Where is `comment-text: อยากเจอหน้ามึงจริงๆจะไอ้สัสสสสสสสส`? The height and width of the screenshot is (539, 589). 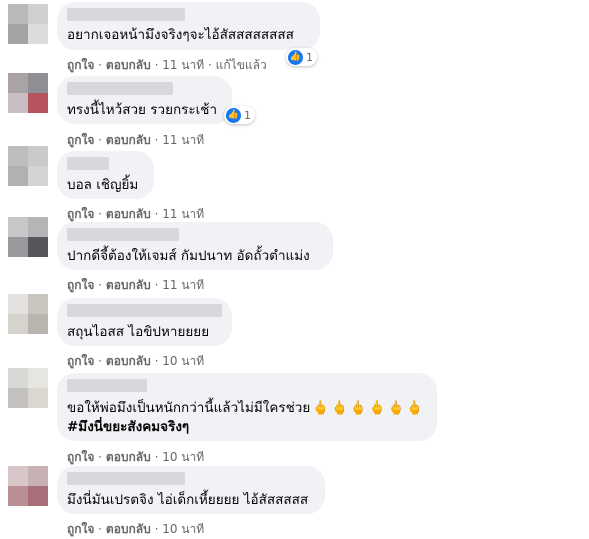
comment-text: อยากเจอหน้ามึงจริงๆจะไอ้สัสสสสสสสส is located at coordinates (180, 35).